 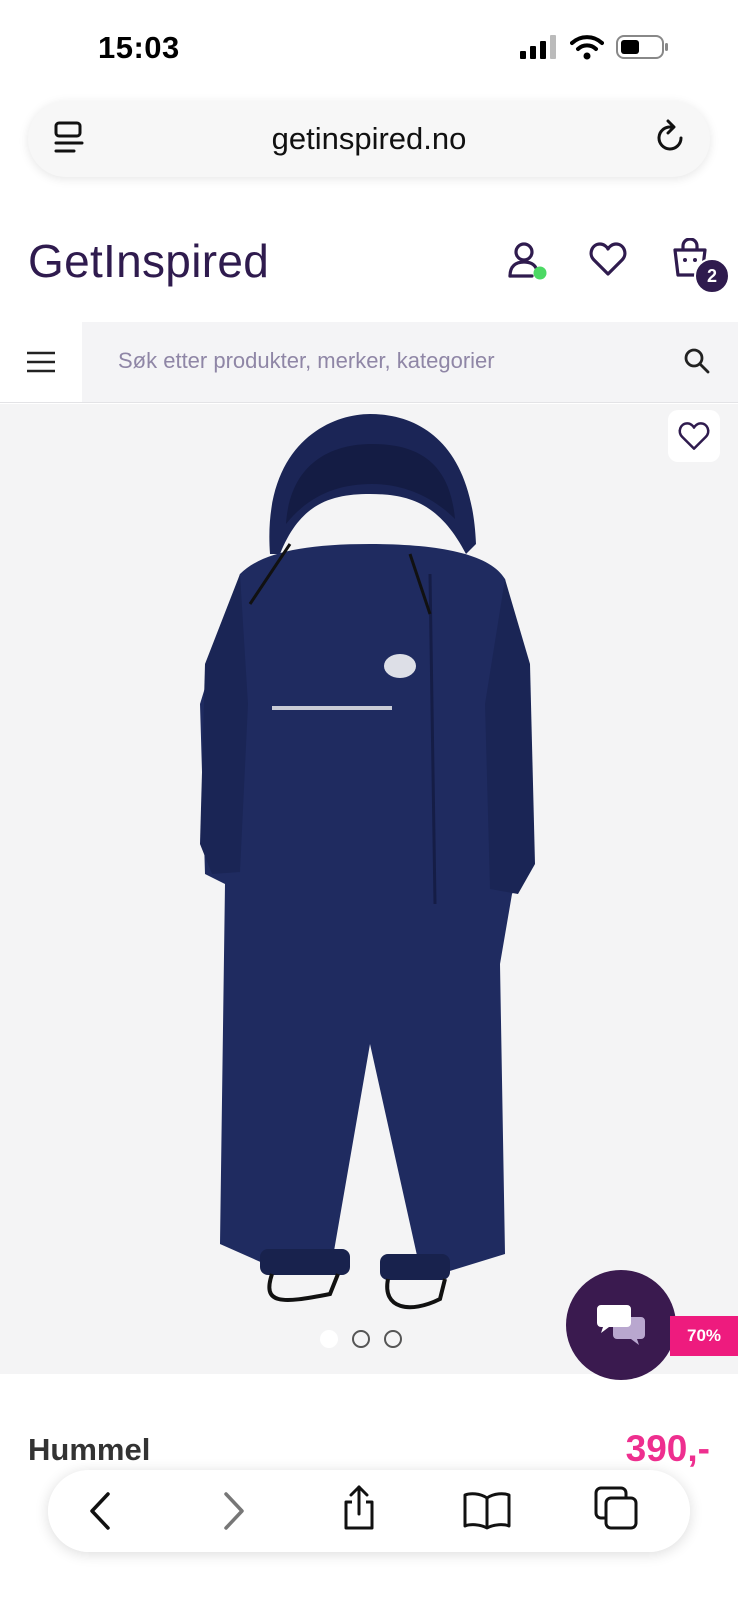 I want to click on add-to-wishlist-button, so click(x=694, y=436).